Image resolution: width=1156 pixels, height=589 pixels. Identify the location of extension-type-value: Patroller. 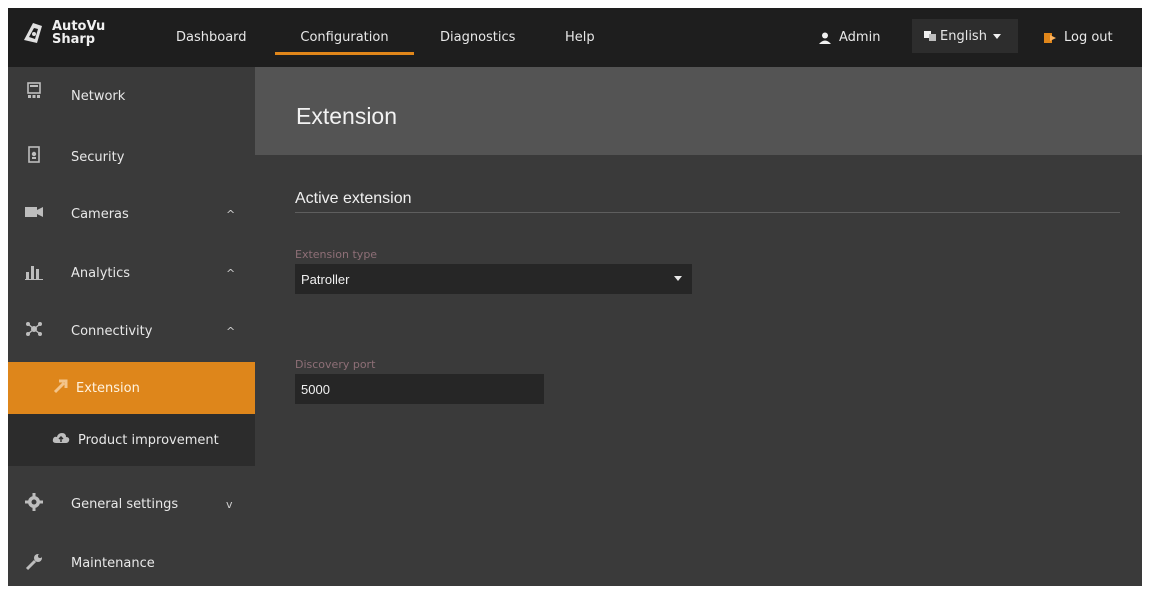
(325, 279).